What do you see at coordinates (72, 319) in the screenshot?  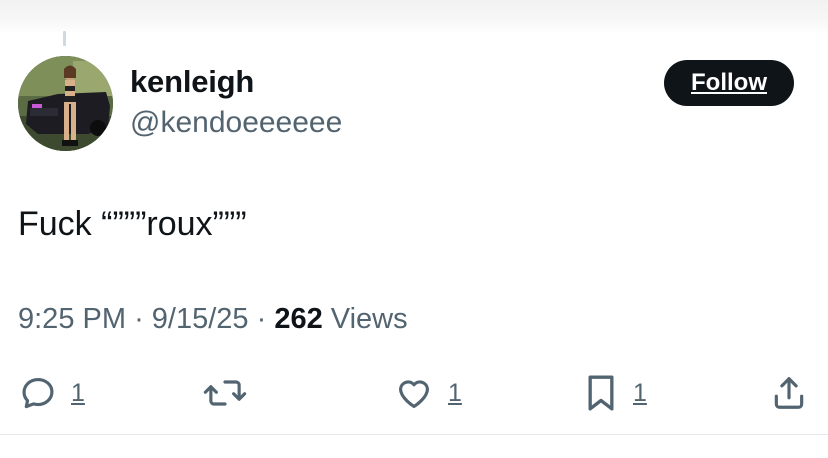 I see `tweet-time: 9:25 PM` at bounding box center [72, 319].